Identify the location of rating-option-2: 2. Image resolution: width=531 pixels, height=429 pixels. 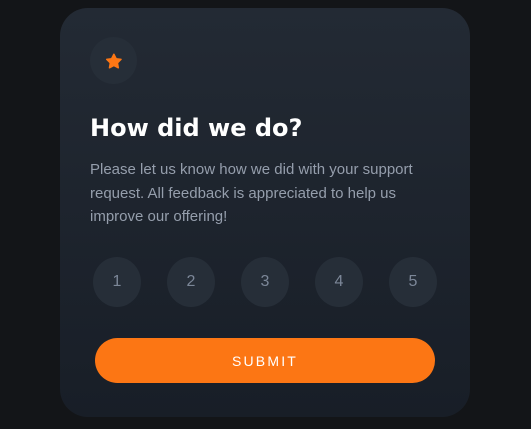
(191, 282).